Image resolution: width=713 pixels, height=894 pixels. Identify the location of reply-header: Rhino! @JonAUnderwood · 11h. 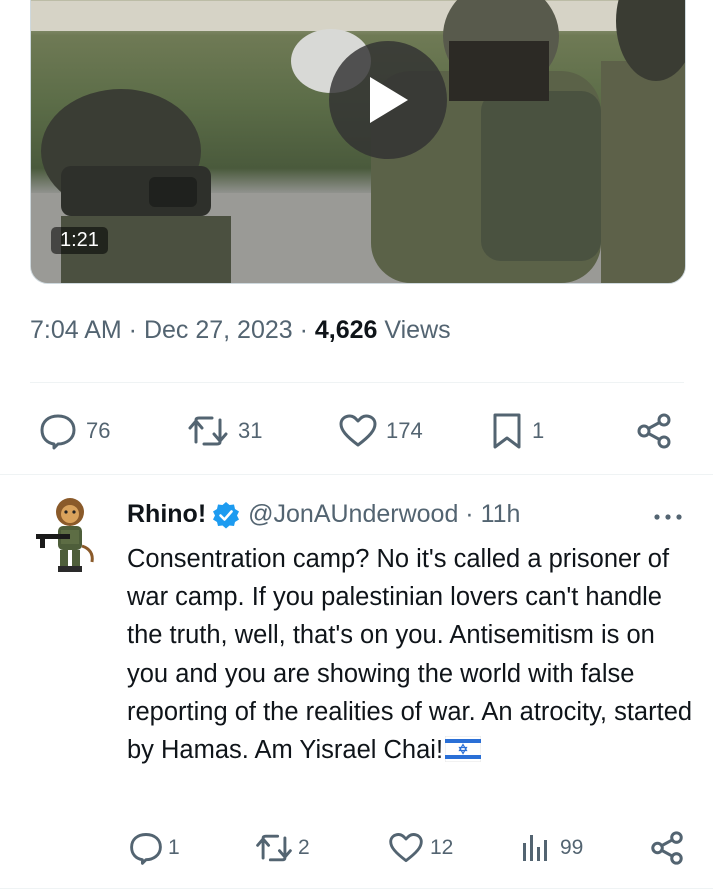
(323, 514).